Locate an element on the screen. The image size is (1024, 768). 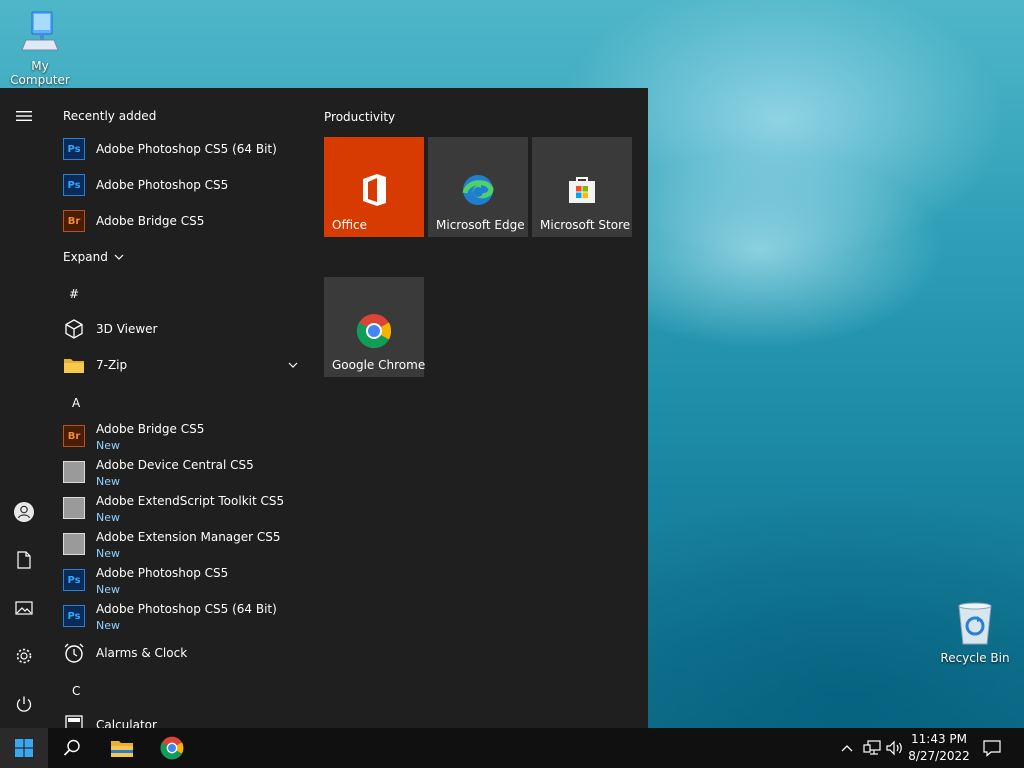
clock-date: 8/27/2022 is located at coordinates (939, 756).